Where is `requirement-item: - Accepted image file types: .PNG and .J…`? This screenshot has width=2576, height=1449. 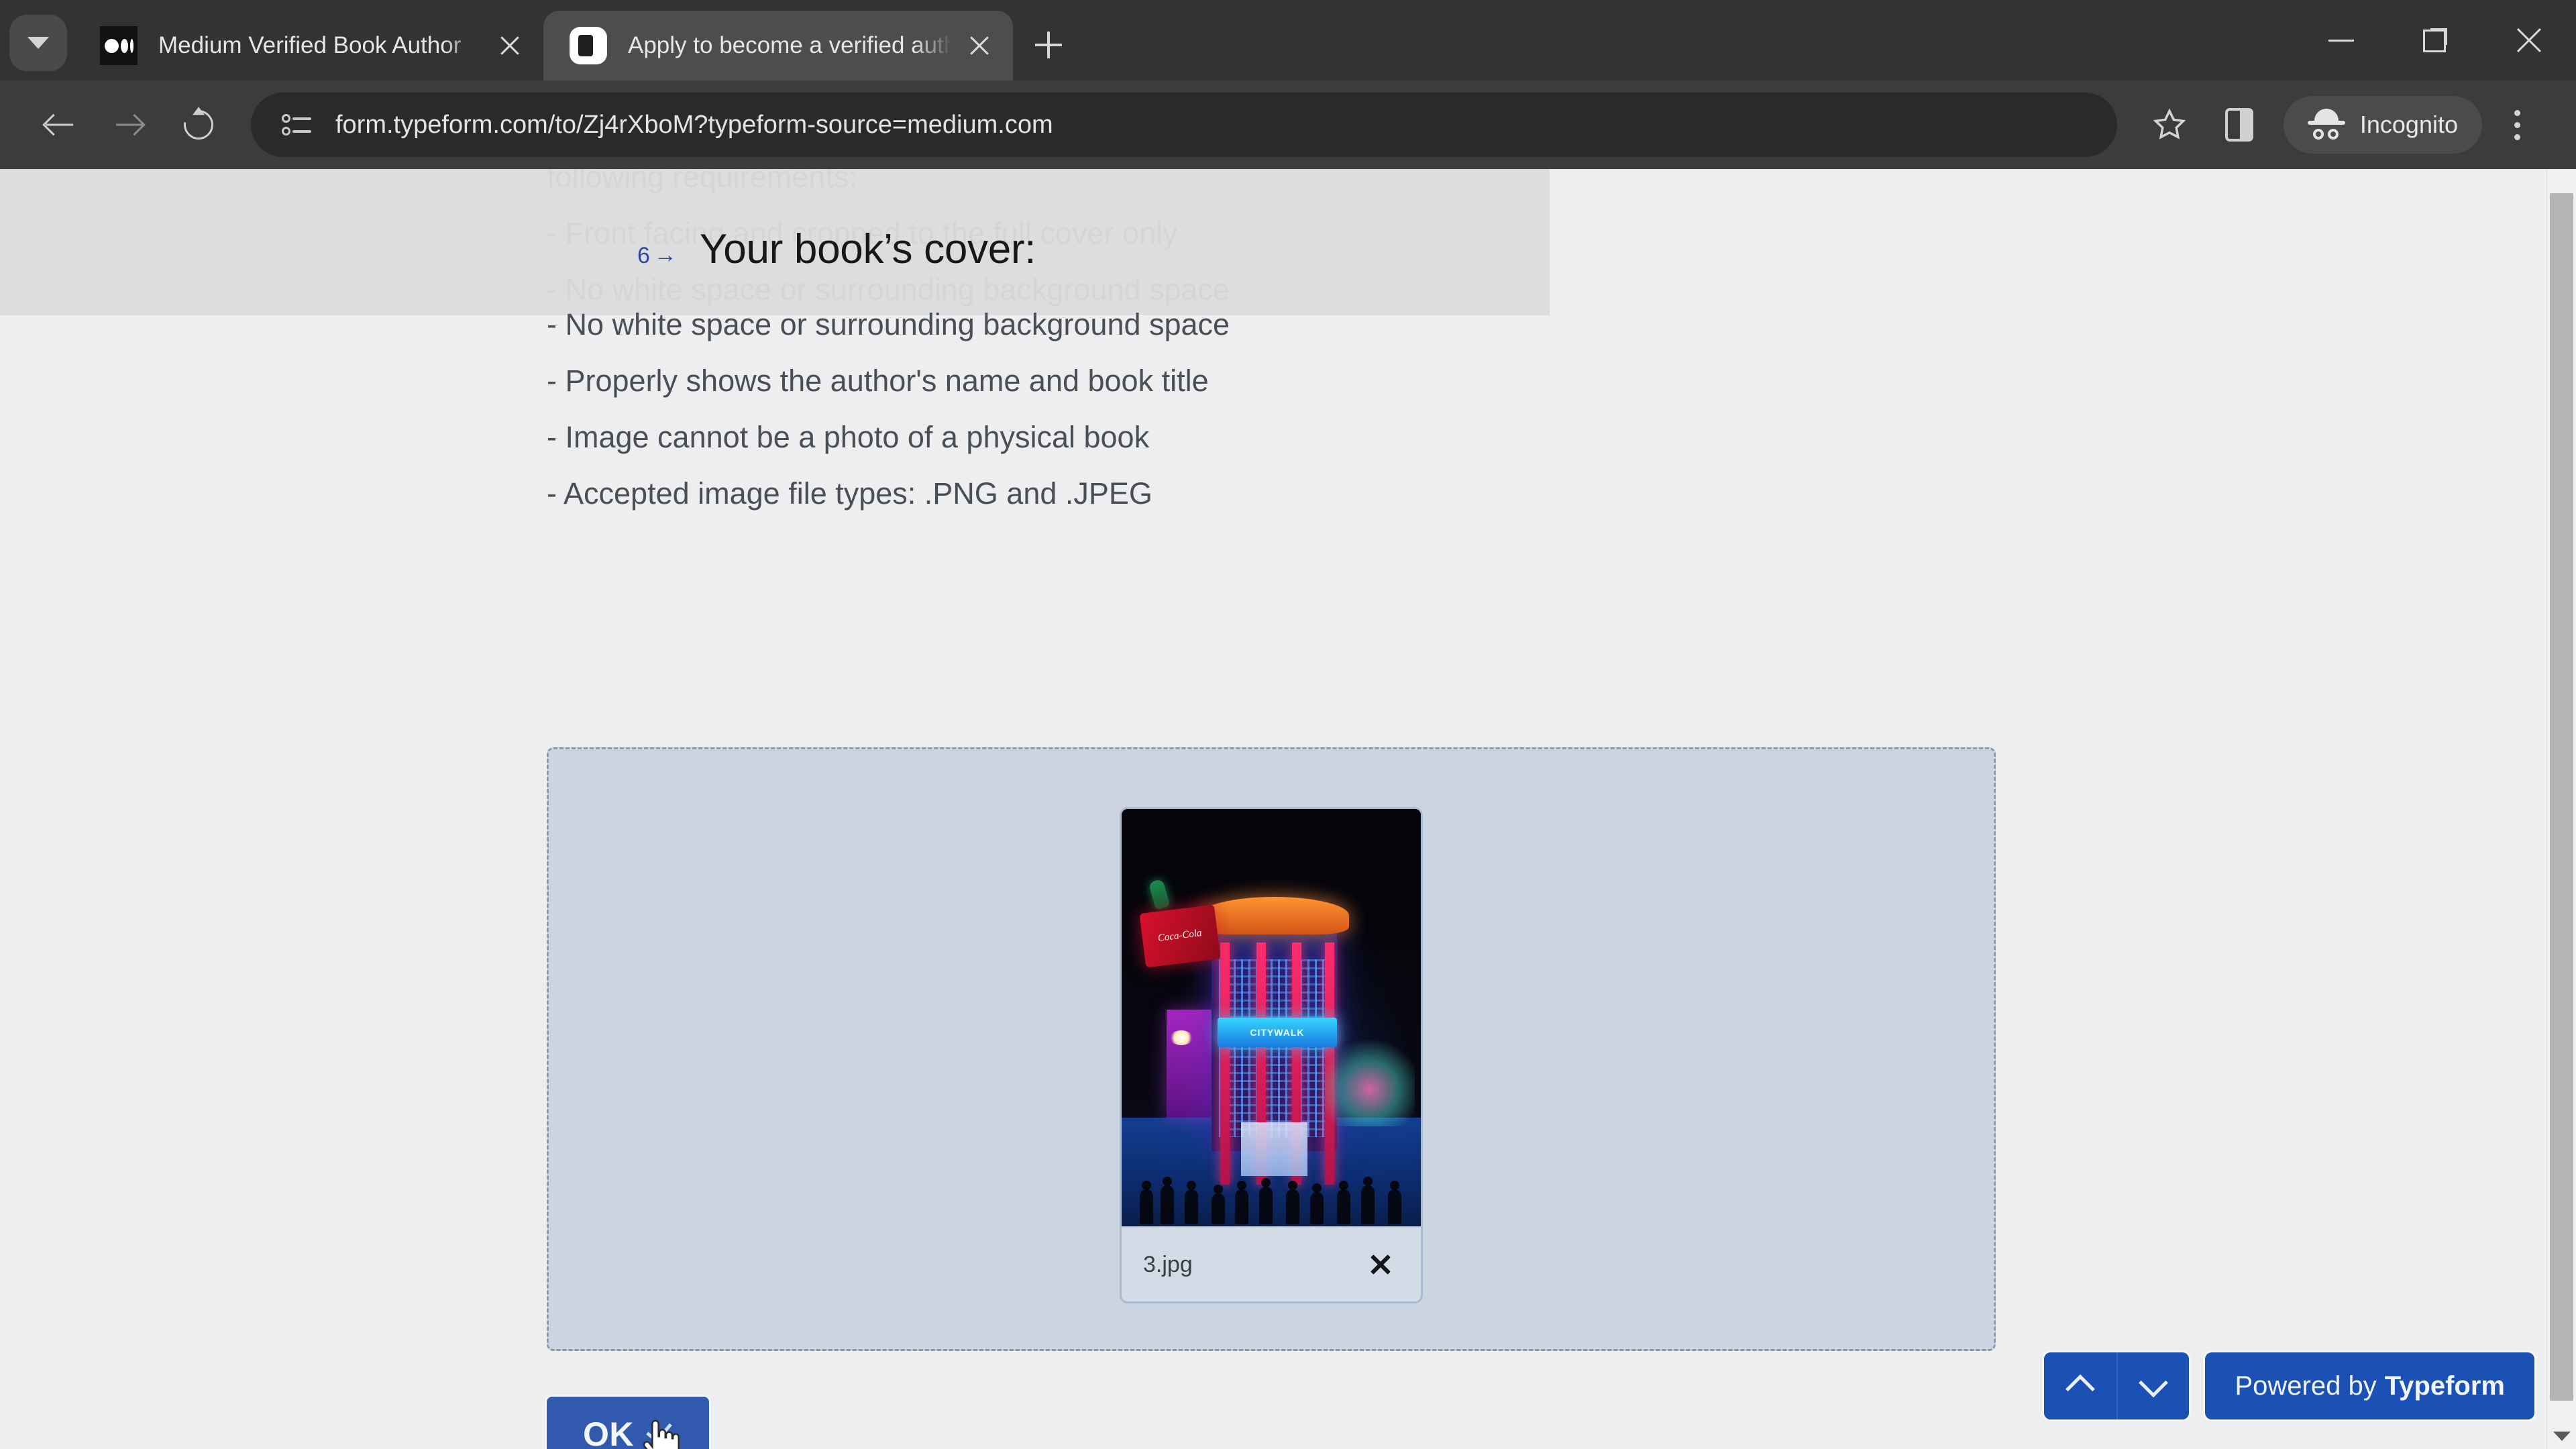 requirement-item: - Accepted image file types: .PNG and .J… is located at coordinates (849, 493).